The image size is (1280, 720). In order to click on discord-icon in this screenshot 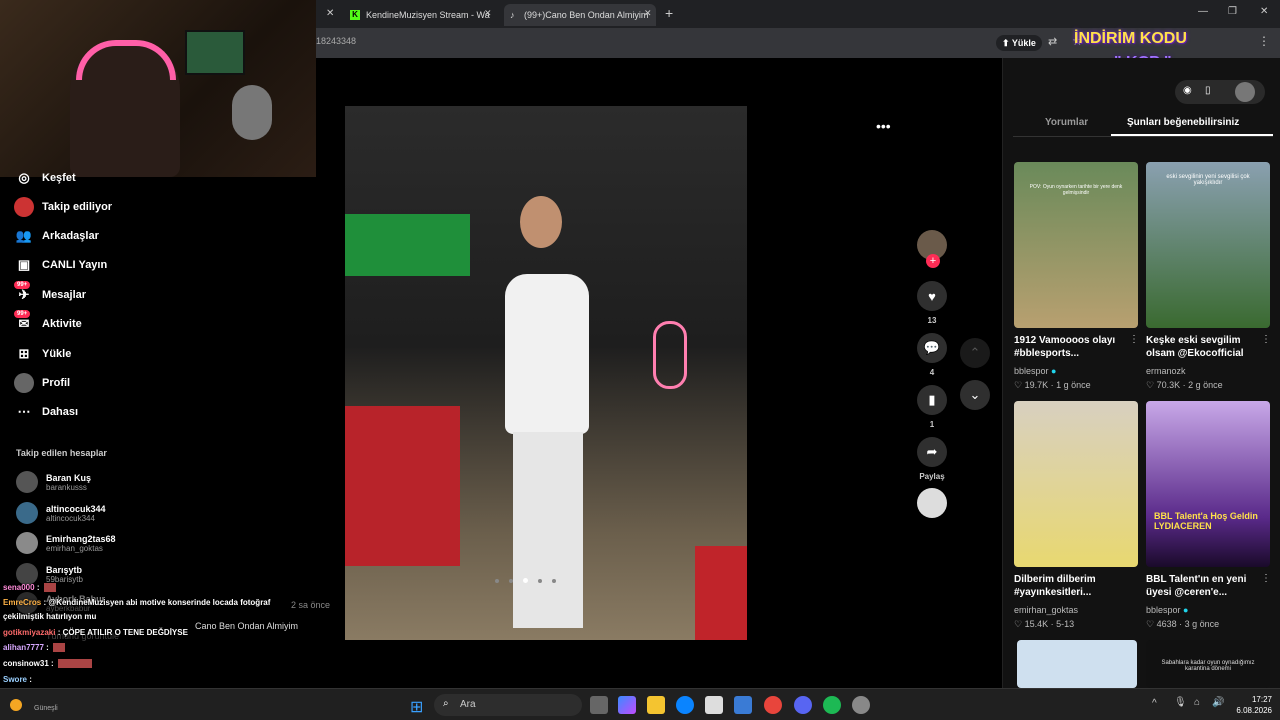, I will do `click(803, 705)`.